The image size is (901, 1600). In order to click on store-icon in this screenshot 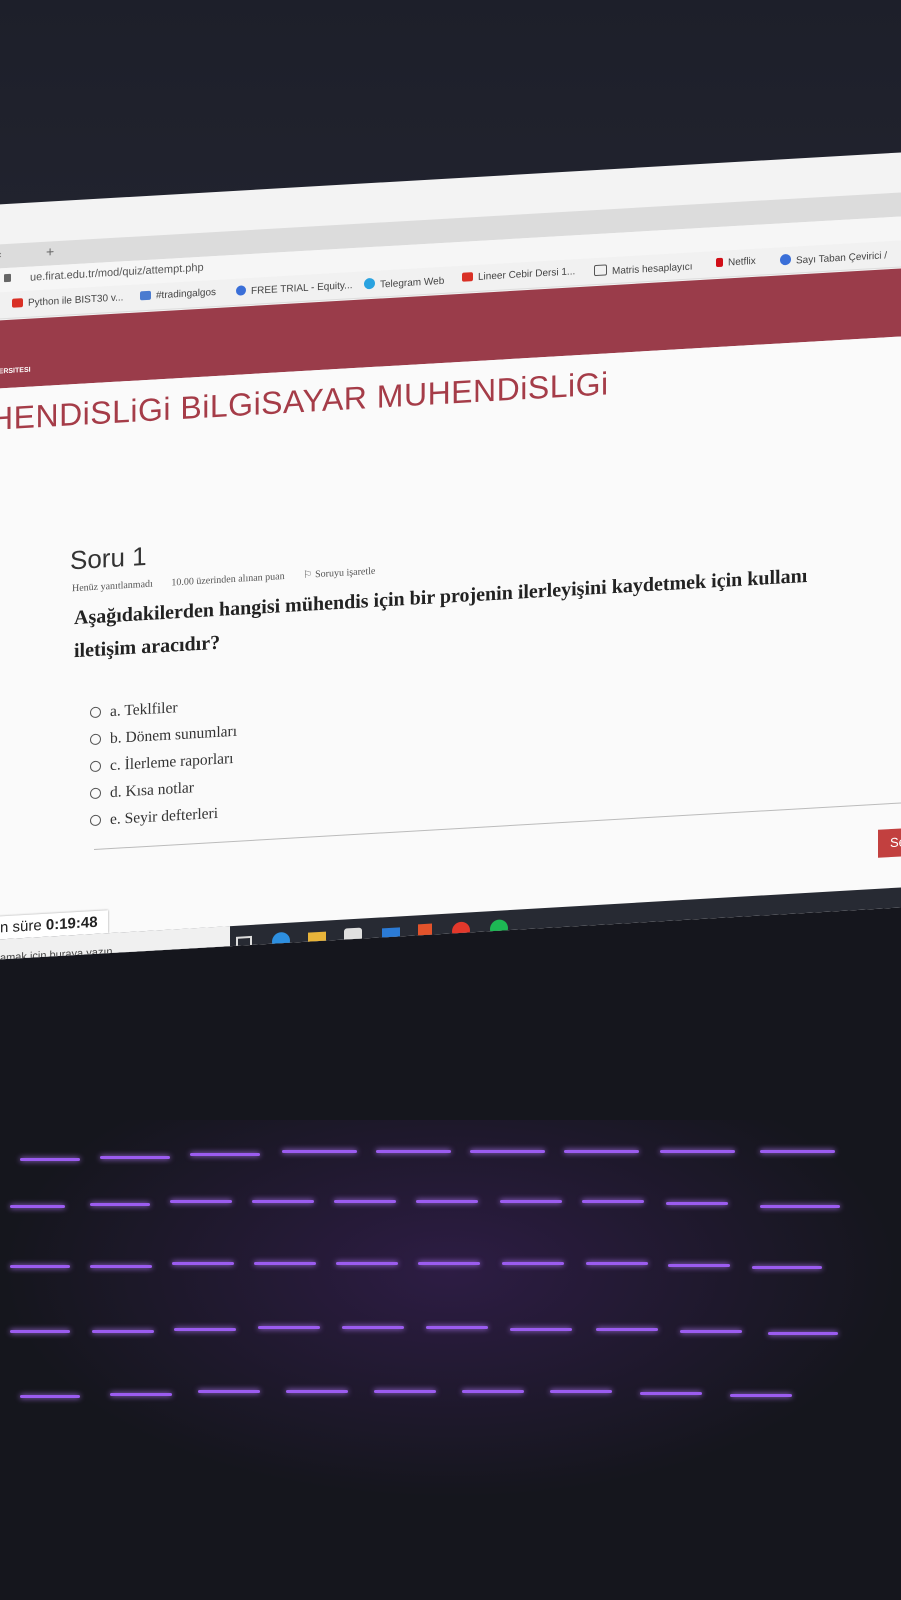, I will do `click(353, 937)`.